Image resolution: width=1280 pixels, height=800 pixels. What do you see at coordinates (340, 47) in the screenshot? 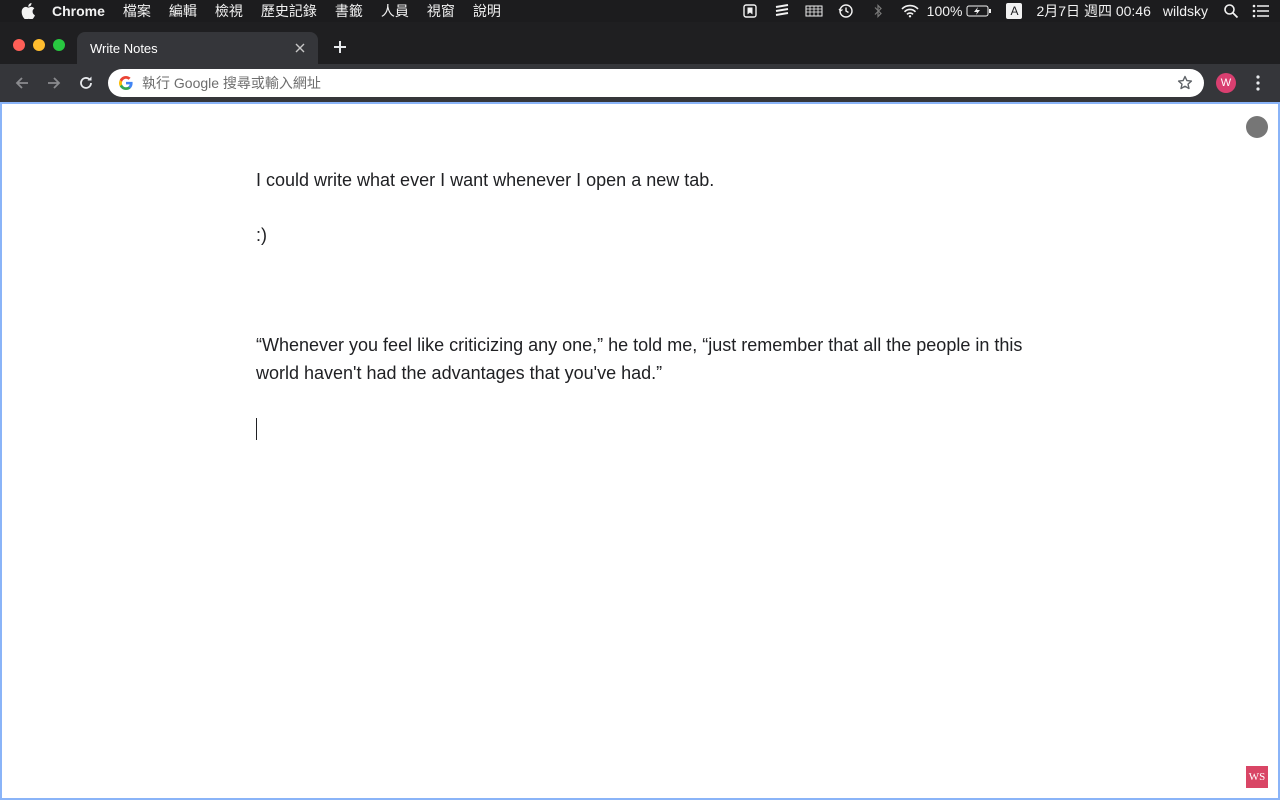
I see `new-tab-button` at bounding box center [340, 47].